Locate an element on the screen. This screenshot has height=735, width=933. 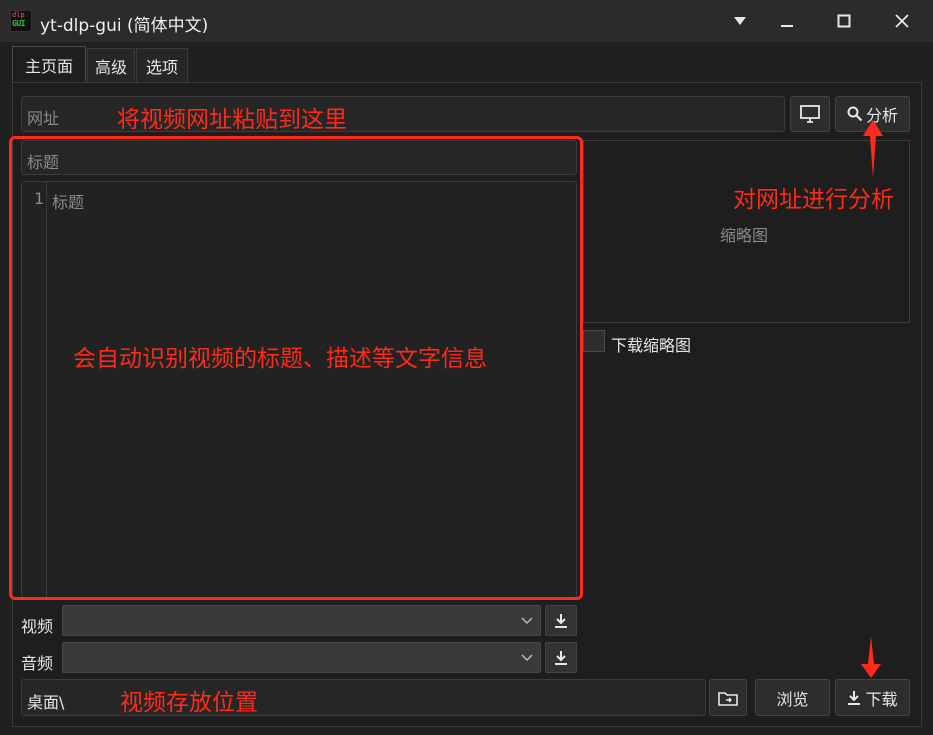
video-format-select is located at coordinates (301, 620).